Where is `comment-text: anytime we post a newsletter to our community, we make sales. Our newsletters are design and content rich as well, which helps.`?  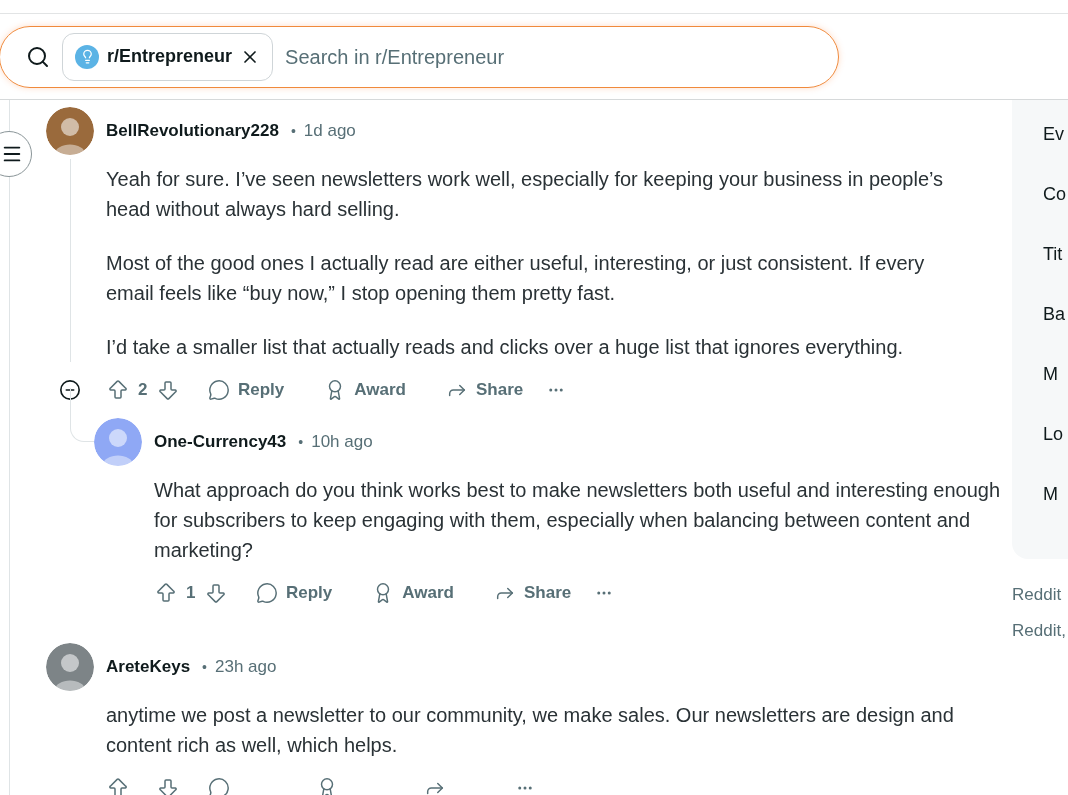 comment-text: anytime we post a newsletter to our community, we make sales. Our newsletters are design and content rich as well, which helps. is located at coordinates (530, 730).